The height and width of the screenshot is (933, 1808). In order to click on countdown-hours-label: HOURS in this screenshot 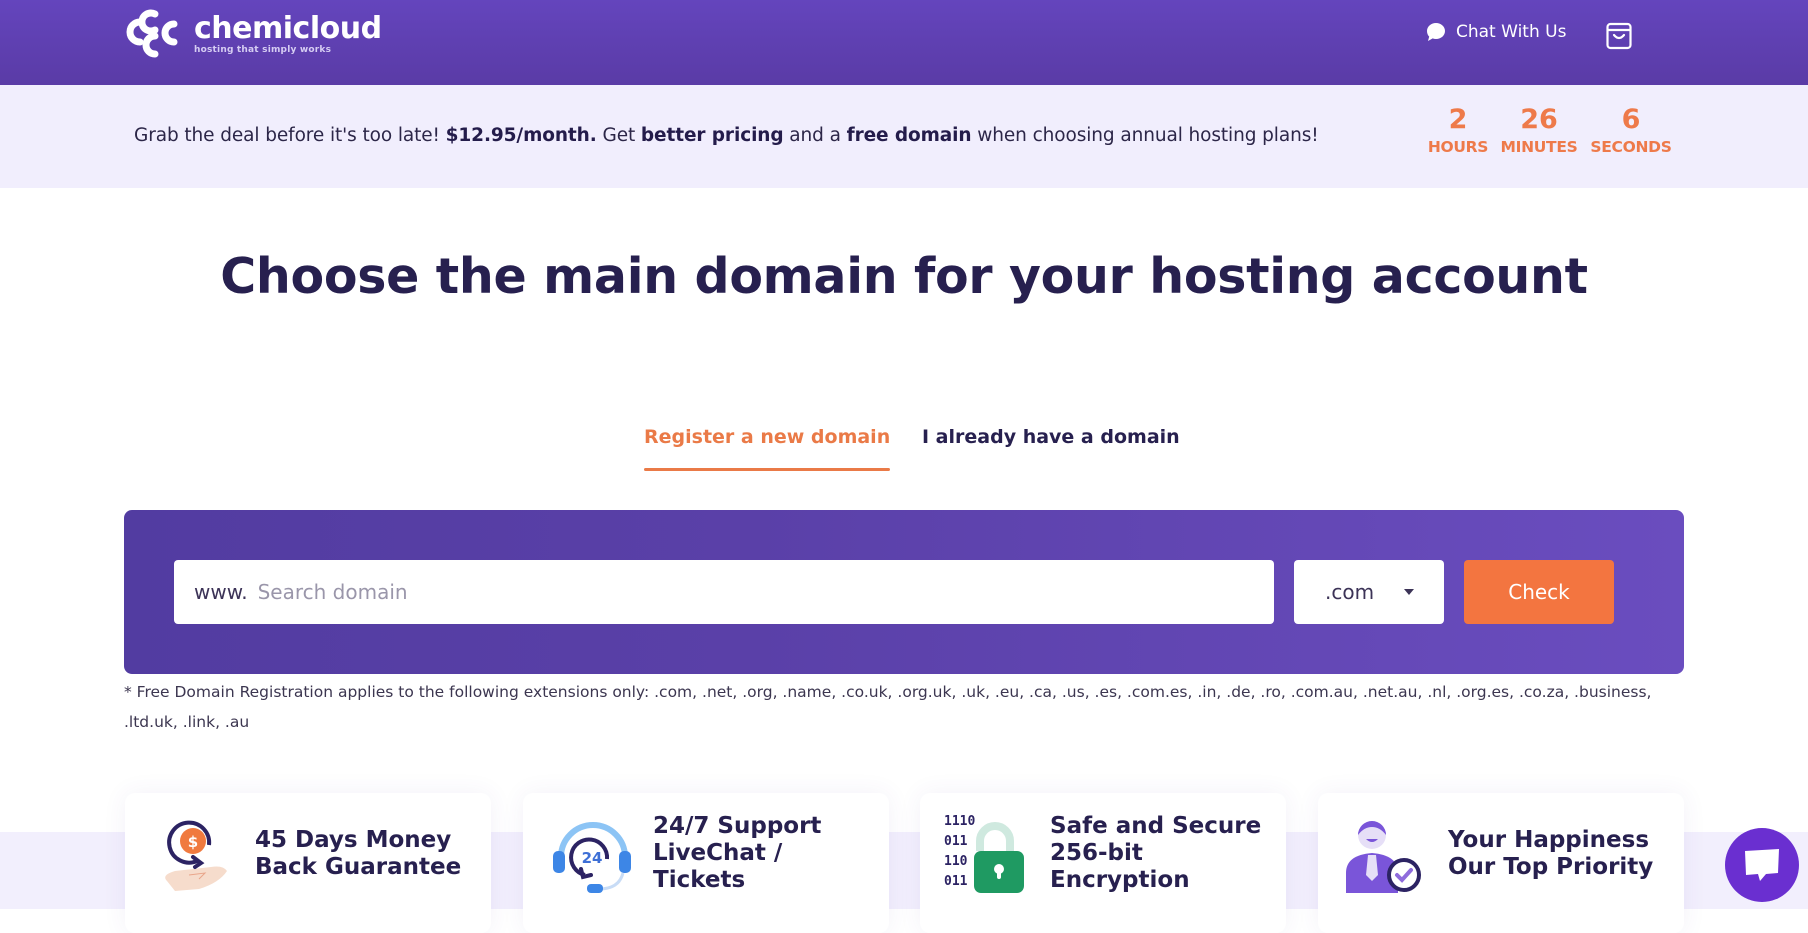, I will do `click(1458, 147)`.